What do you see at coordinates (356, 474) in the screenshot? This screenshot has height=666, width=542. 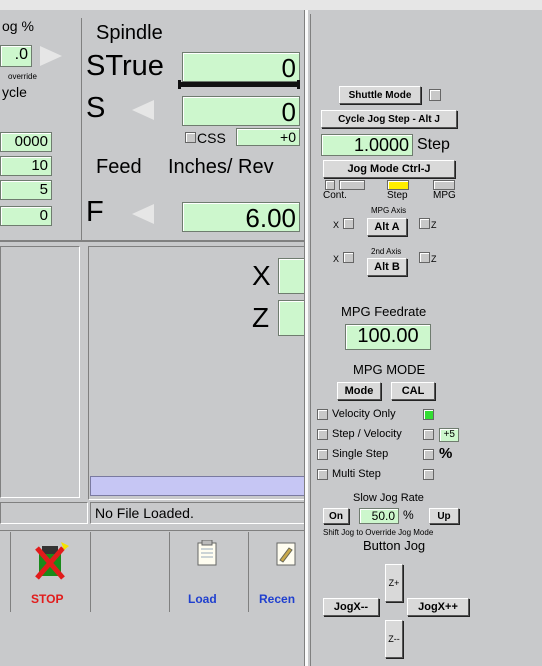 I see `multi-step-label: Multi Step` at bounding box center [356, 474].